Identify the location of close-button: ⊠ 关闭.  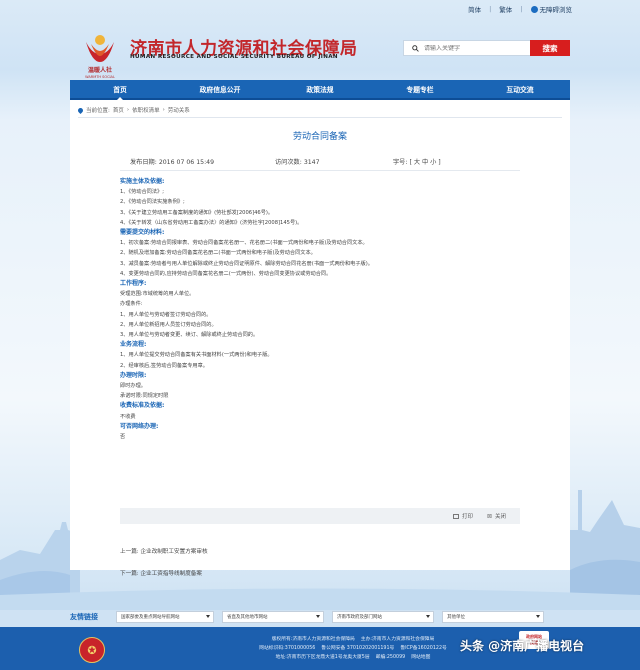
(496, 516).